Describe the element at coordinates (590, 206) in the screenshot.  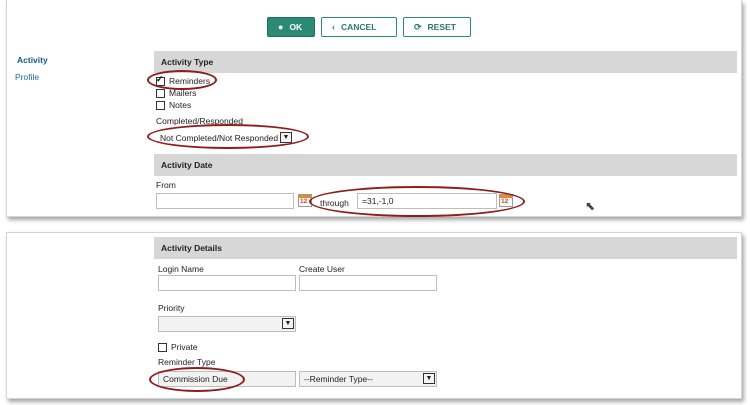
I see `mouse-cursor-icon: ⬉` at that location.